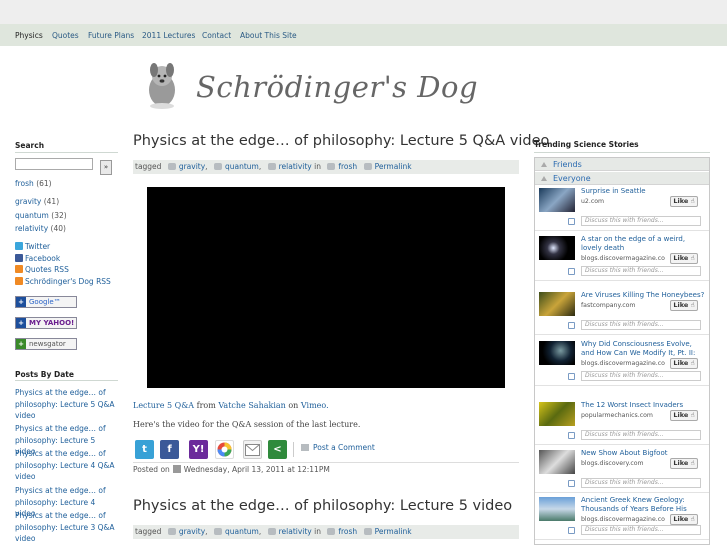 This screenshot has width=727, height=545. I want to click on post-comment-link: Post a Comment, so click(338, 447).